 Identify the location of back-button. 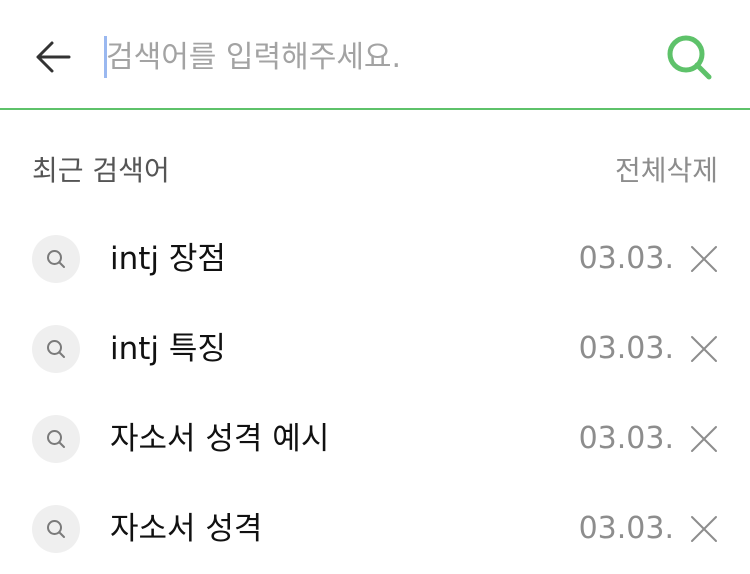
(53, 57).